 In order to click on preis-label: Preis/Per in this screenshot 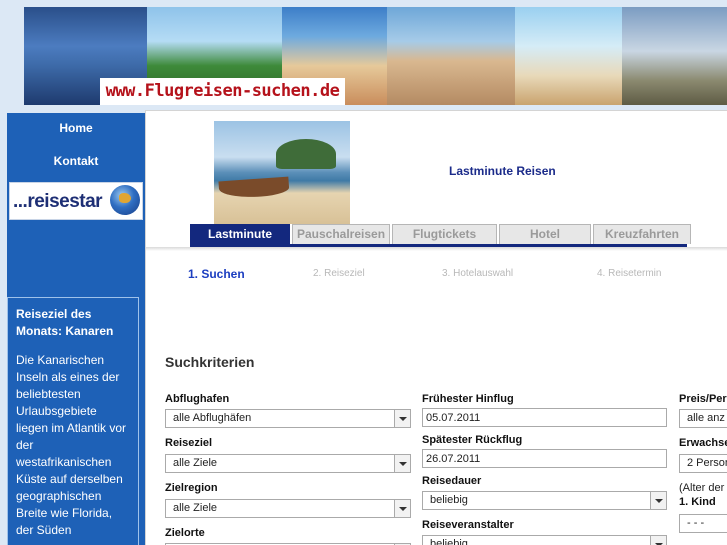, I will do `click(703, 399)`.